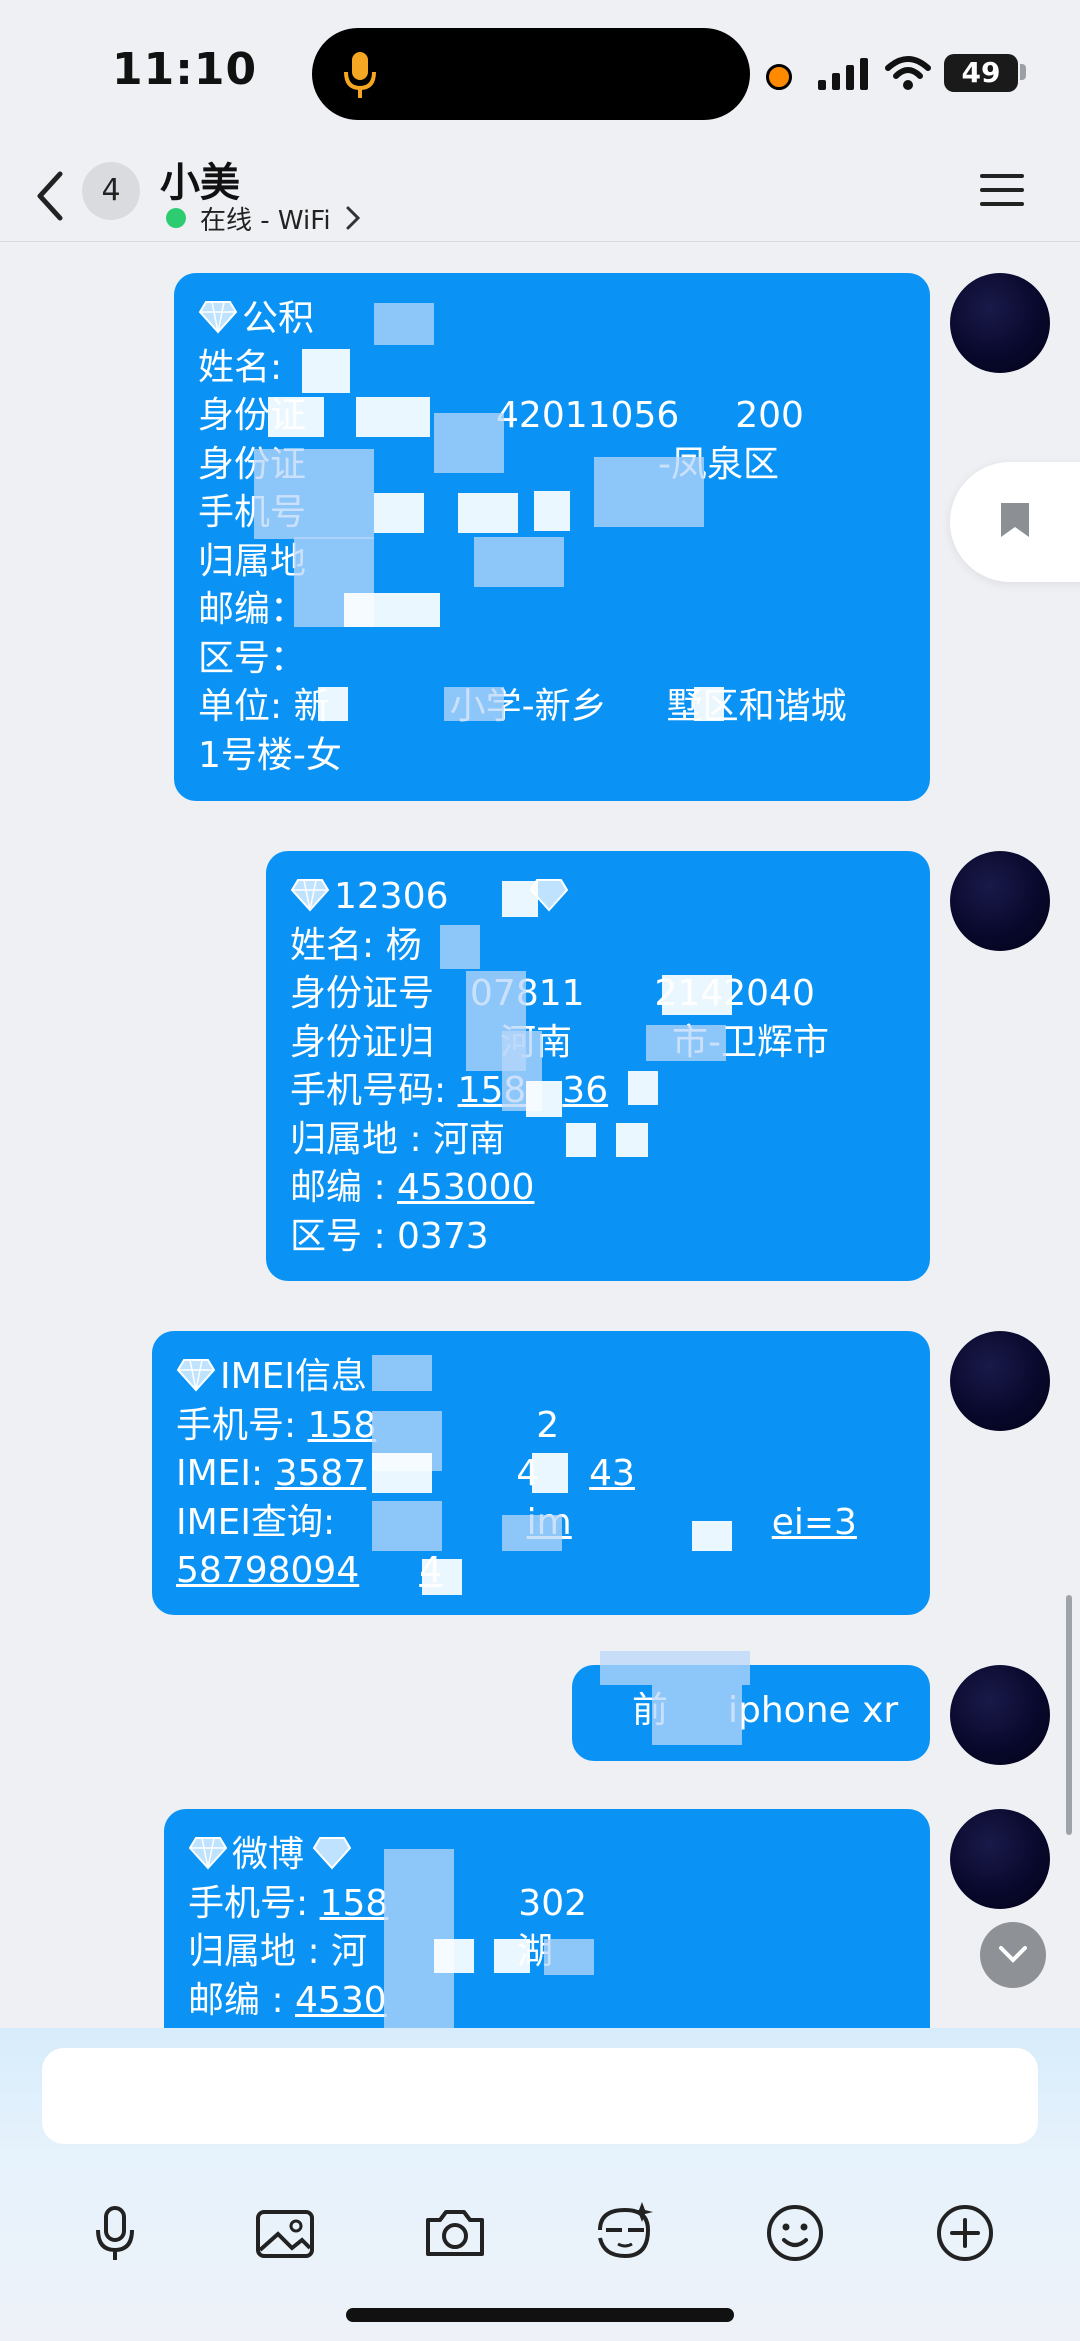 The height and width of the screenshot is (2341, 1080). I want to click on message-bubble: 微博 手机号: 158 302 归属地 : 河湖 邮编 : 4530, so click(547, 1918).